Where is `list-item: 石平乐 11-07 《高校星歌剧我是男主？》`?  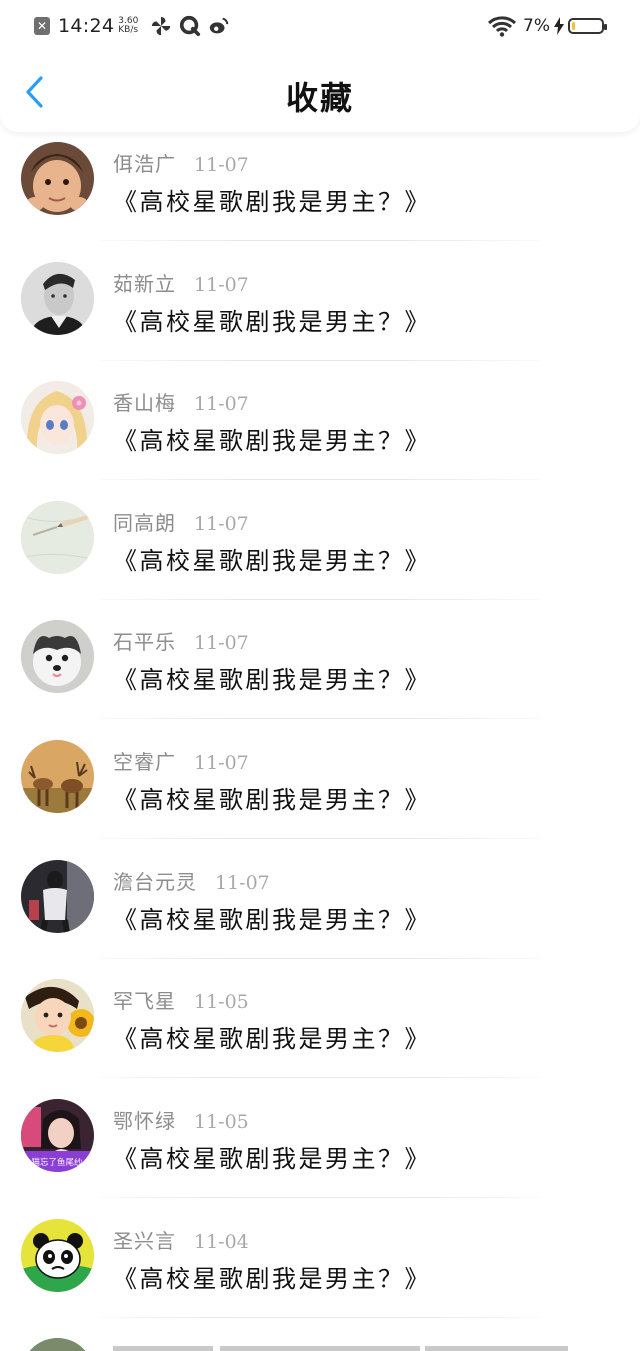 list-item: 石平乐 11-07 《高校星歌剧我是男主？》 is located at coordinates (320, 670).